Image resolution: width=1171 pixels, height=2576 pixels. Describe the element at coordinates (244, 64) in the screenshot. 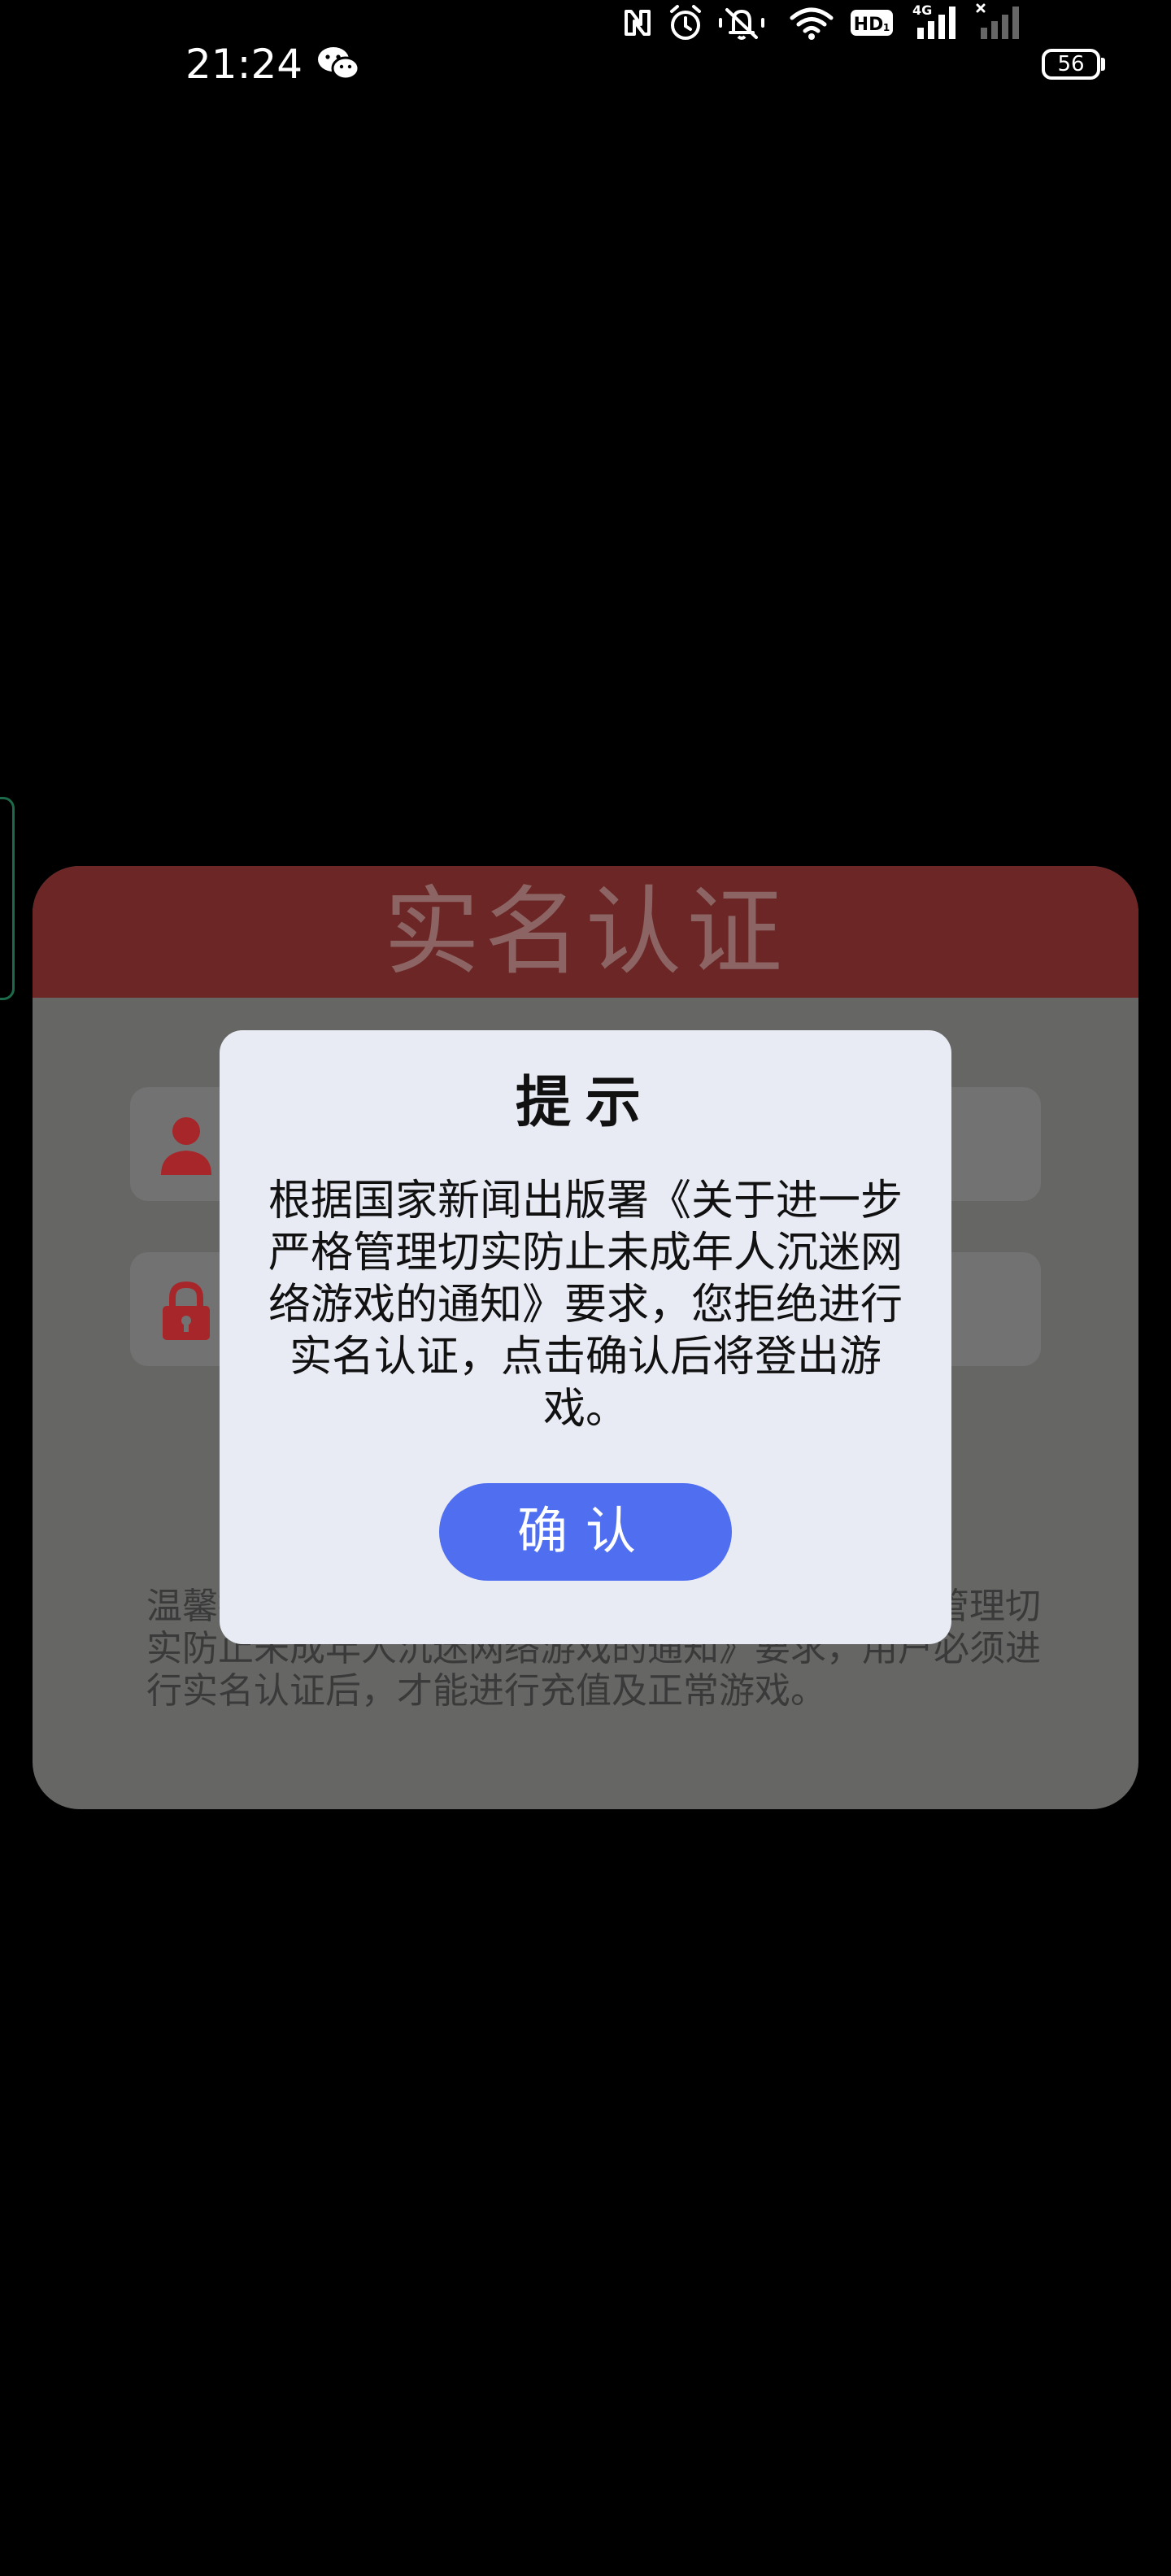

I see `status-time: 21:24` at that location.